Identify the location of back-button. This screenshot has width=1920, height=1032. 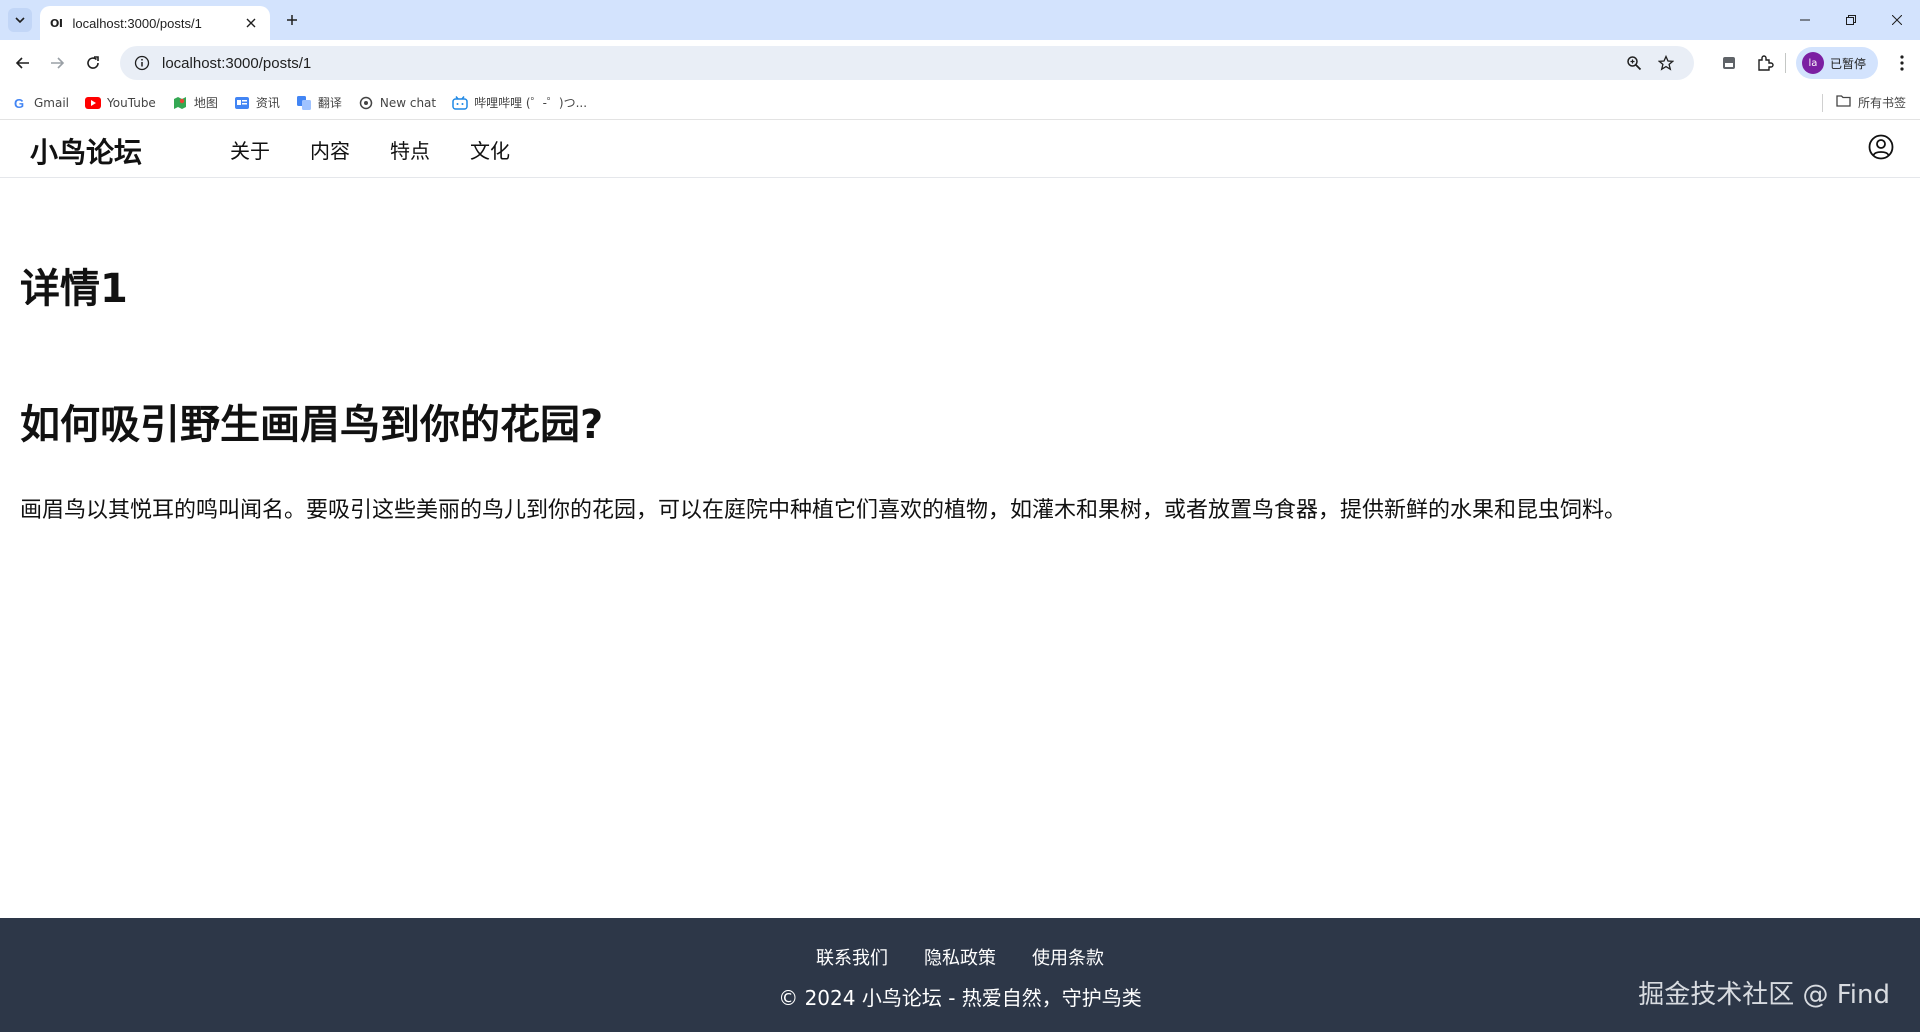
(23, 63).